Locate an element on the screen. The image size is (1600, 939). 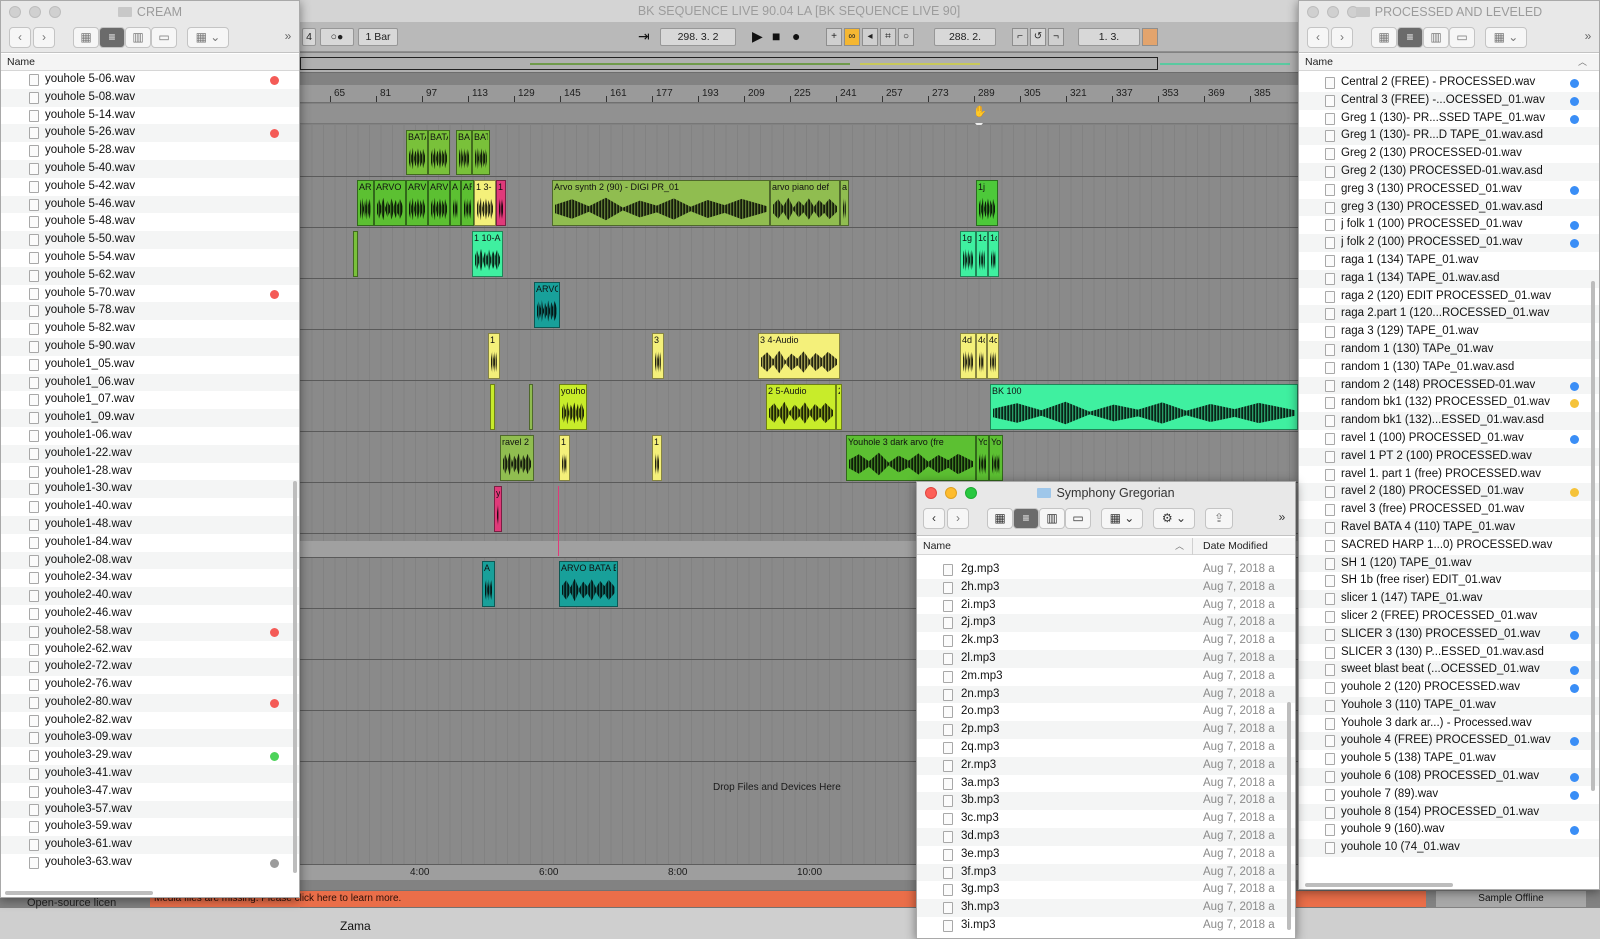
column-header: Name ︿ Date Modified is located at coordinates (1106, 546).